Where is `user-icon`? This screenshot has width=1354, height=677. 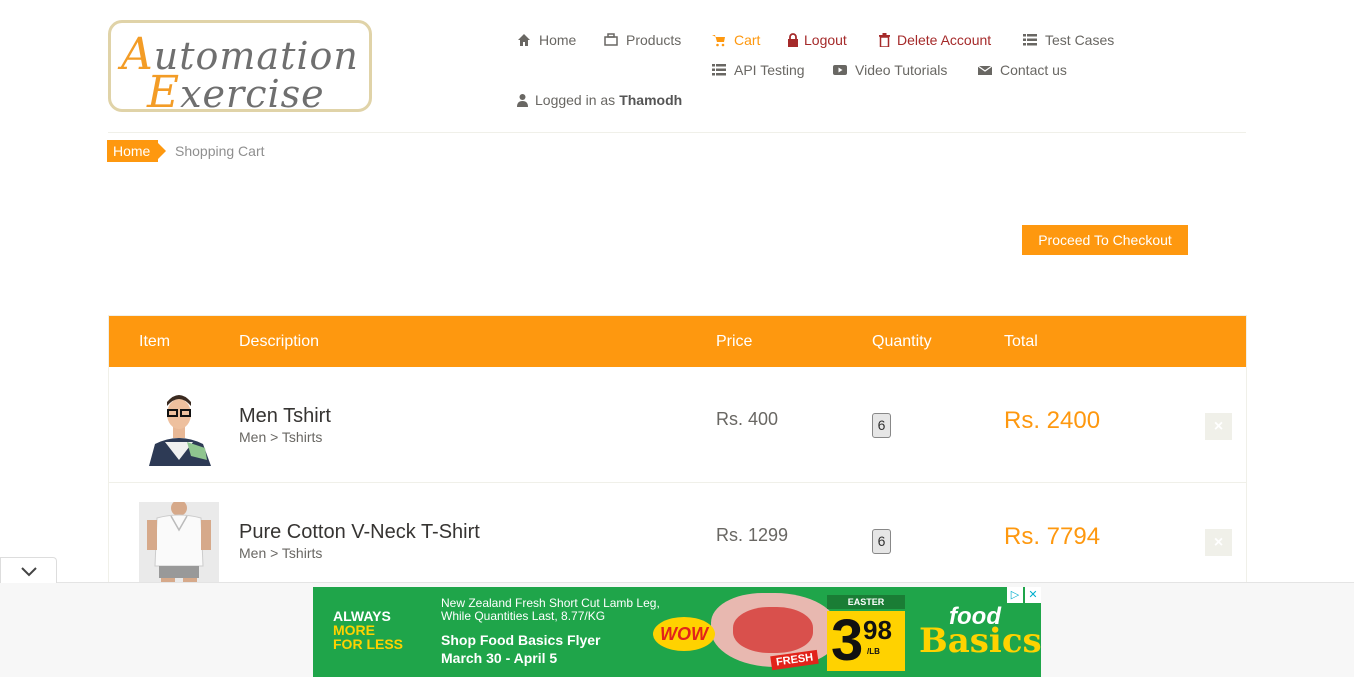
user-icon is located at coordinates (522, 100).